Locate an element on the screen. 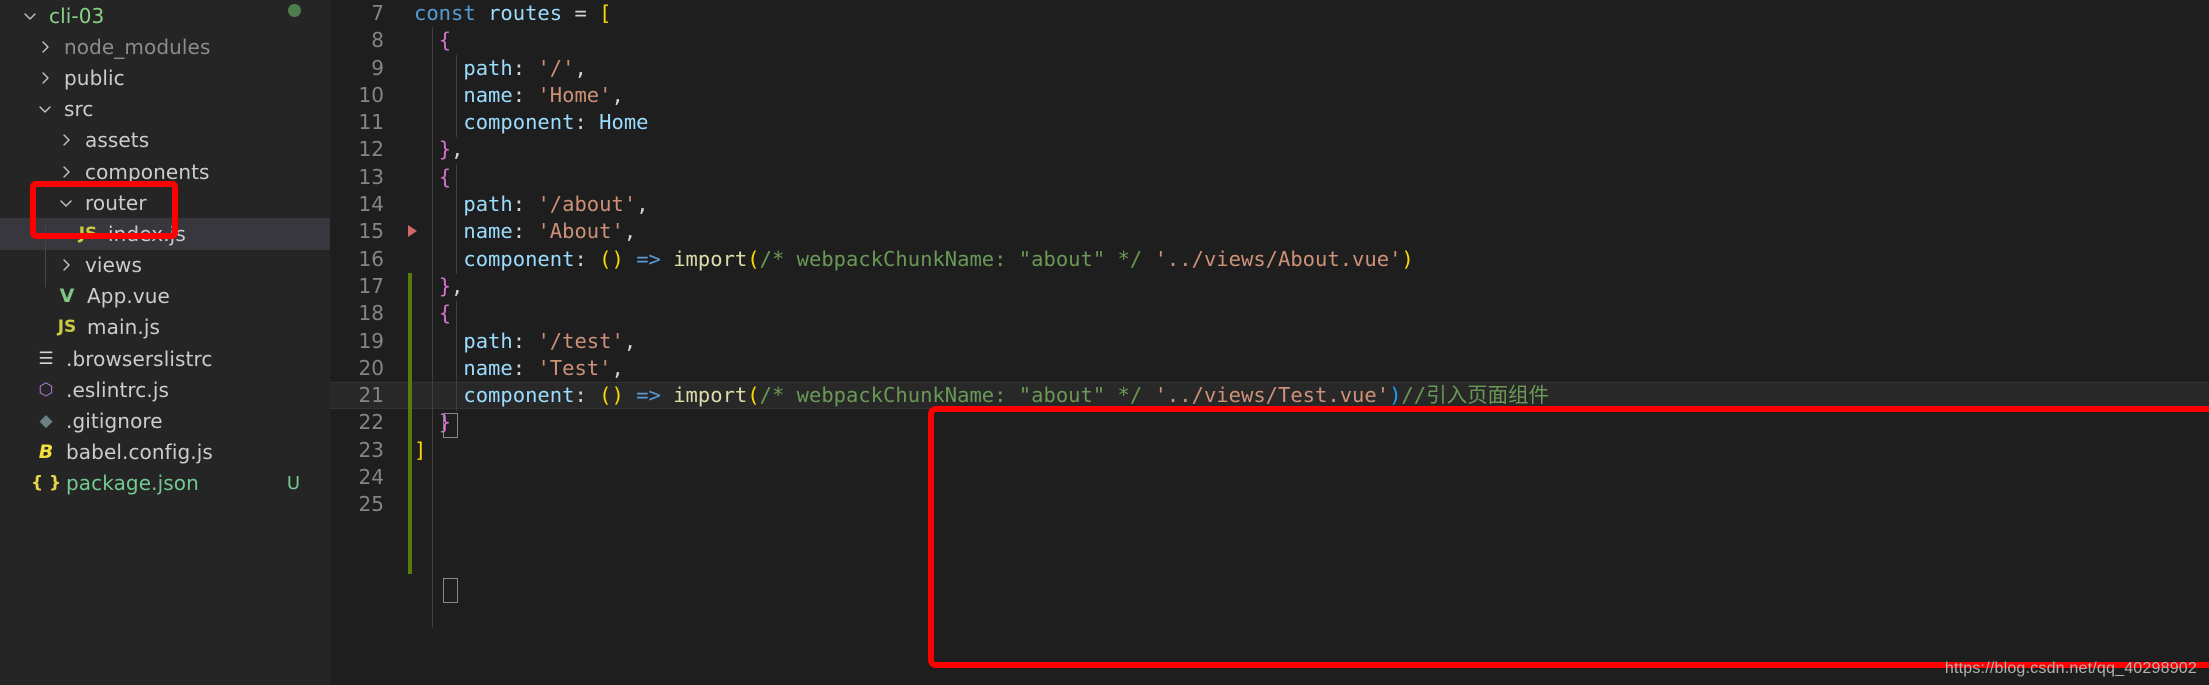  tree-file-babel-config-js: Bbabel.config.js is located at coordinates (165, 452).